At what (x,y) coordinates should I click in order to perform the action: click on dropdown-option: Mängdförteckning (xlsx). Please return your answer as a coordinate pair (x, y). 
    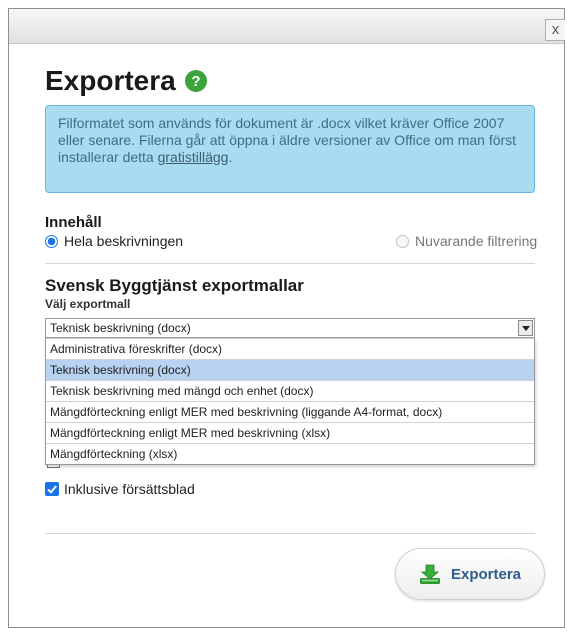
    Looking at the image, I should click on (290, 453).